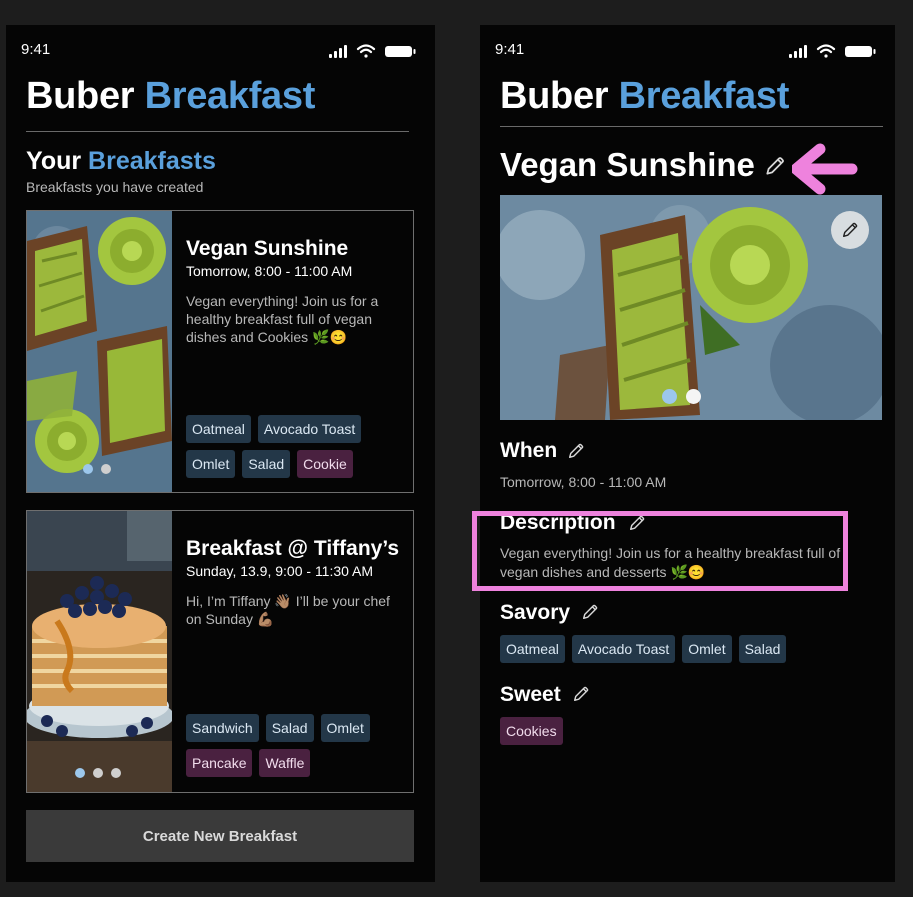 The width and height of the screenshot is (913, 897). Describe the element at coordinates (269, 271) in the screenshot. I see `card-time: Tomorrow, 8:00 - 11:00 AM` at that location.